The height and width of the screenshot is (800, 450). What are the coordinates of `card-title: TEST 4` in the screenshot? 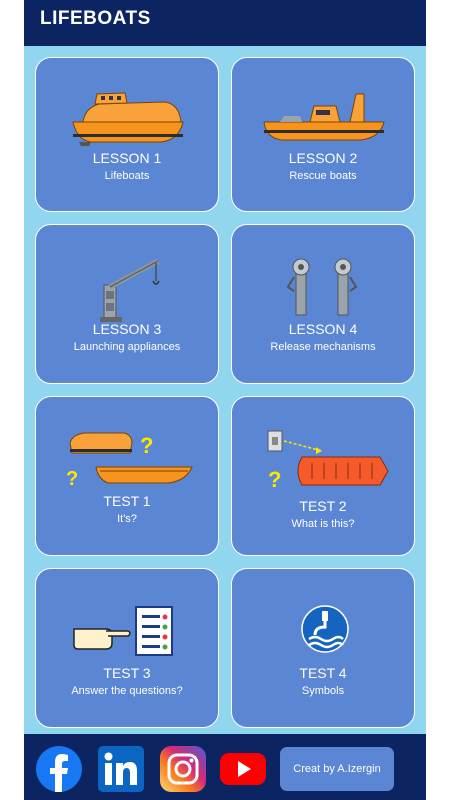 It's located at (323, 673).